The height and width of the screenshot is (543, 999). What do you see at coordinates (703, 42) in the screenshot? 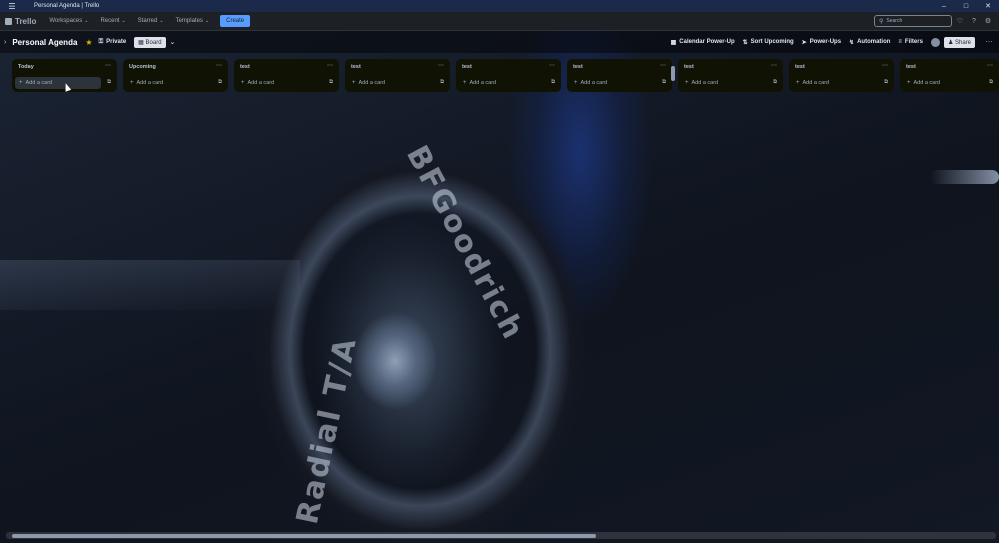
I see `calendar-powerup-button: ▦ Calendar Power-Up` at bounding box center [703, 42].